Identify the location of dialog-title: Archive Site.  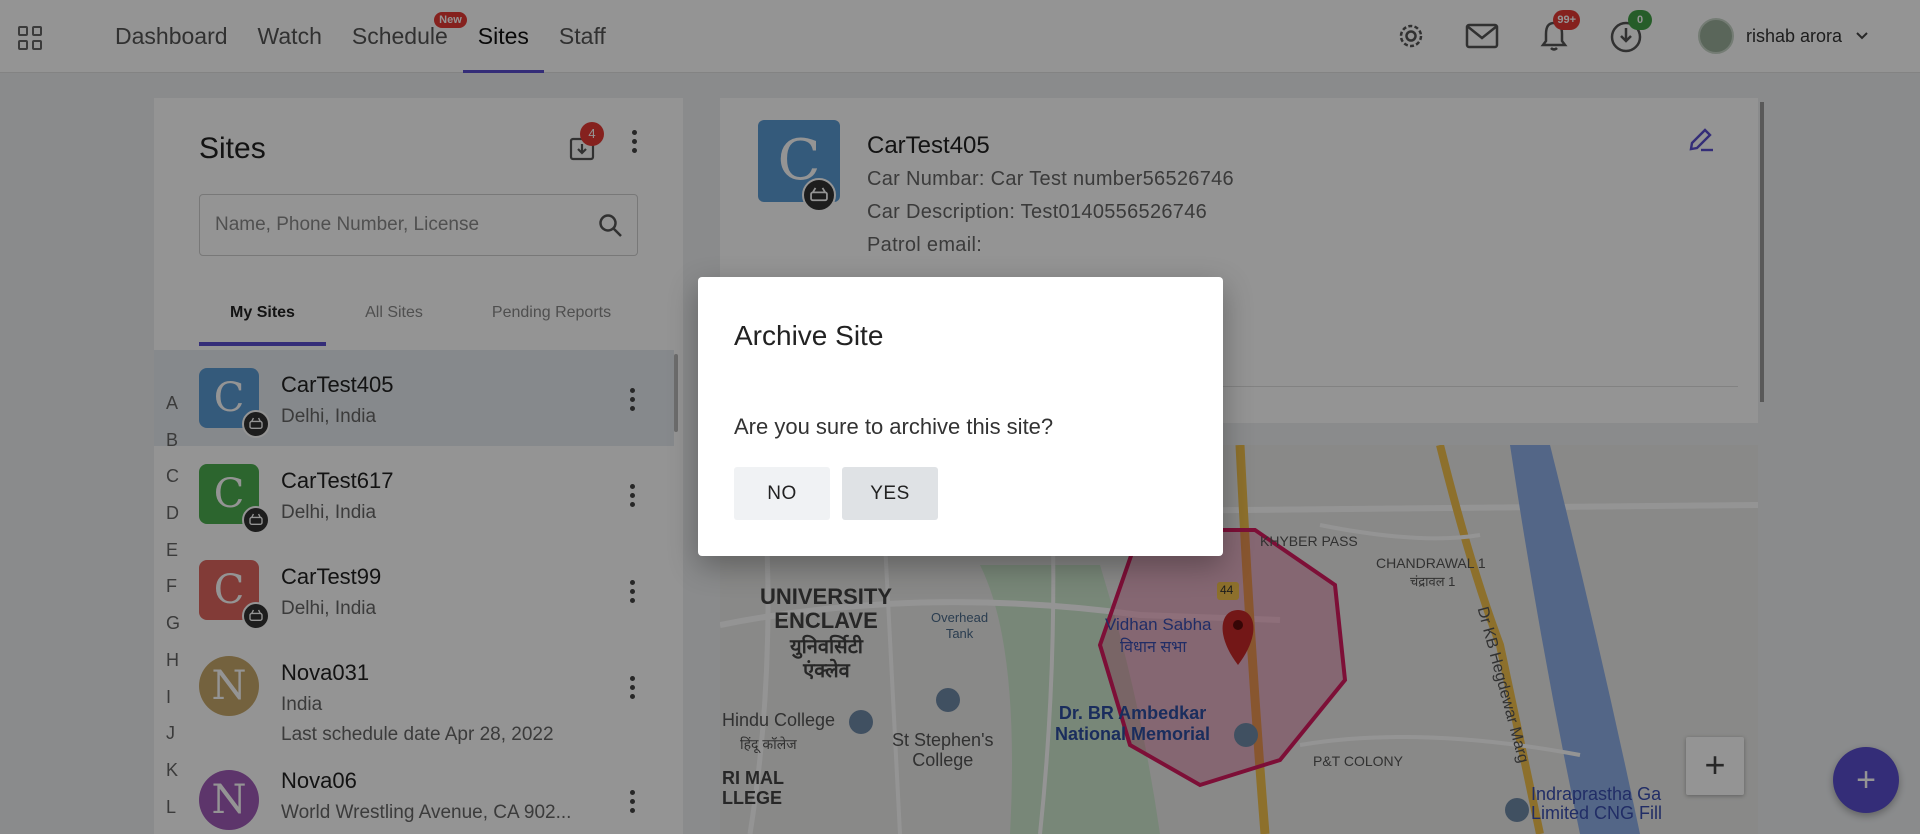
(809, 335).